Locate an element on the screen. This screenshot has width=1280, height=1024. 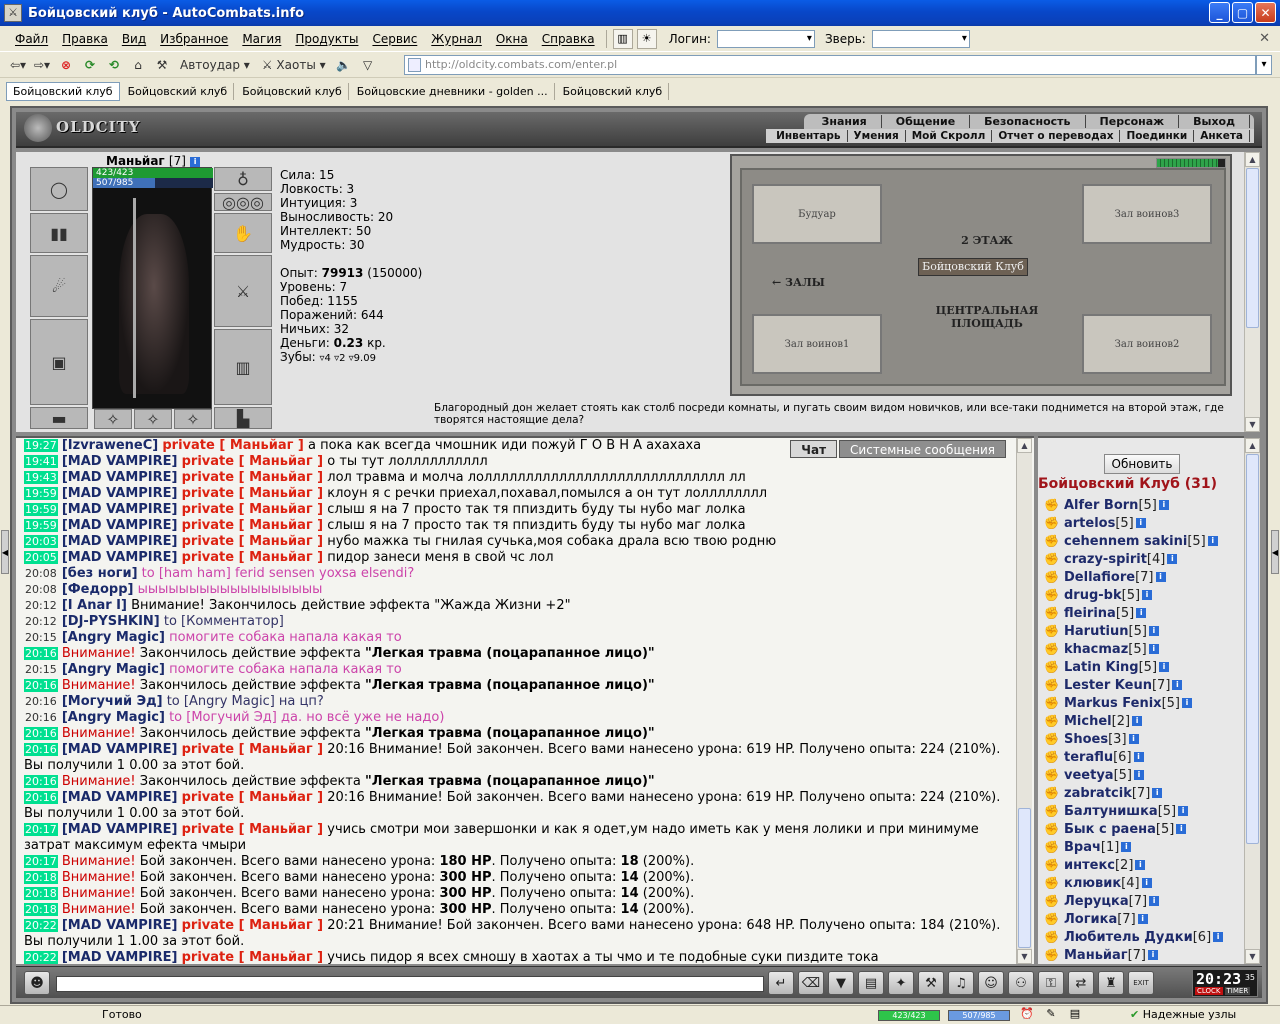
user-row: ✊ artelos [5] i is located at coordinates (1141, 523).